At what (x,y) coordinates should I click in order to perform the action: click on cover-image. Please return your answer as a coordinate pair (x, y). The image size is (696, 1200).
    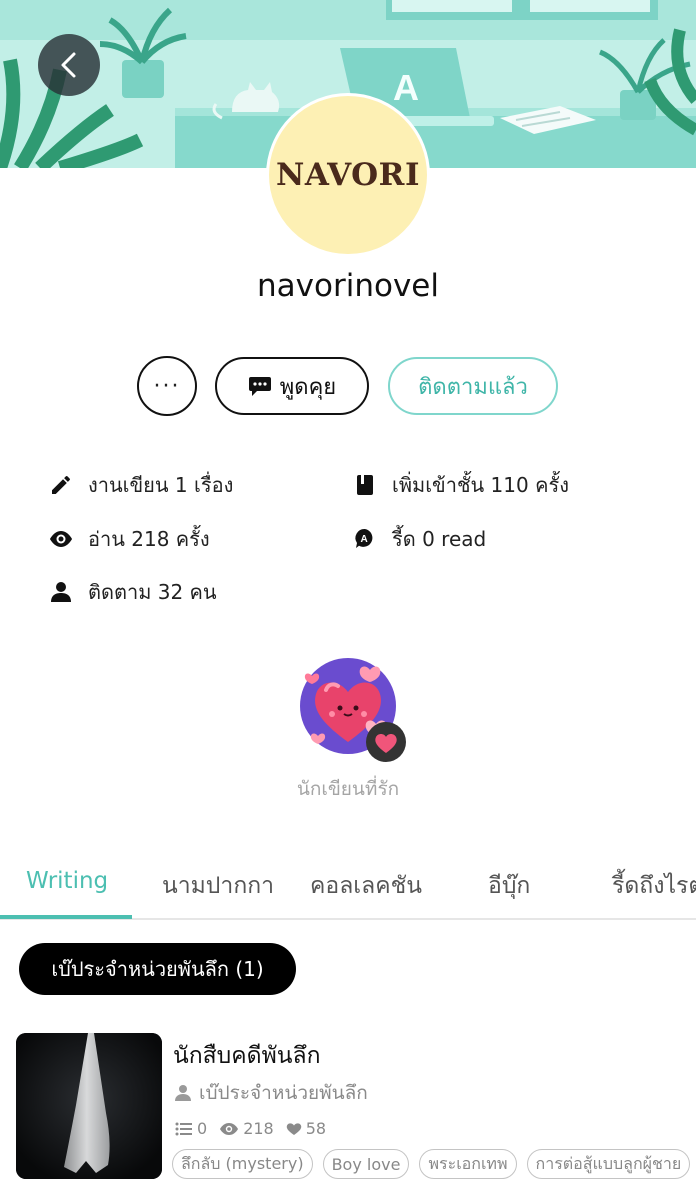
    Looking at the image, I should click on (89, 1106).